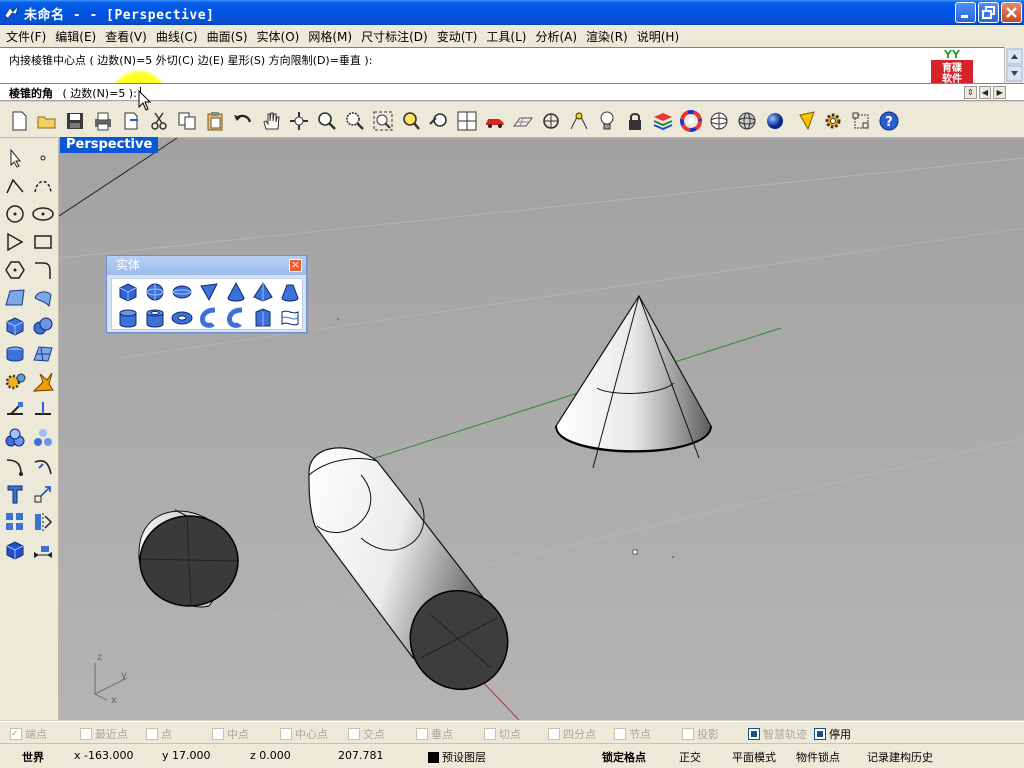 The image size is (1024, 768). Describe the element at coordinates (155, 318) in the screenshot. I see `solid-tube-tool-button` at that location.